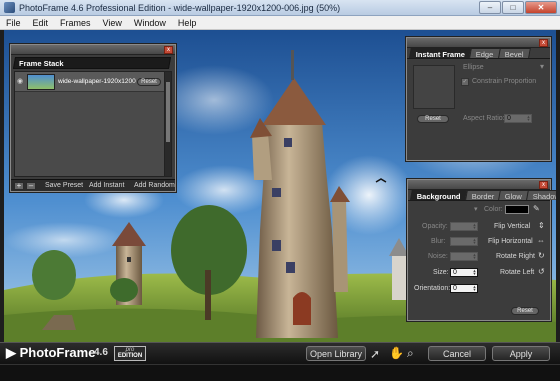  Describe the element at coordinates (75, 23) in the screenshot. I see `menu-frames: Frames` at that location.